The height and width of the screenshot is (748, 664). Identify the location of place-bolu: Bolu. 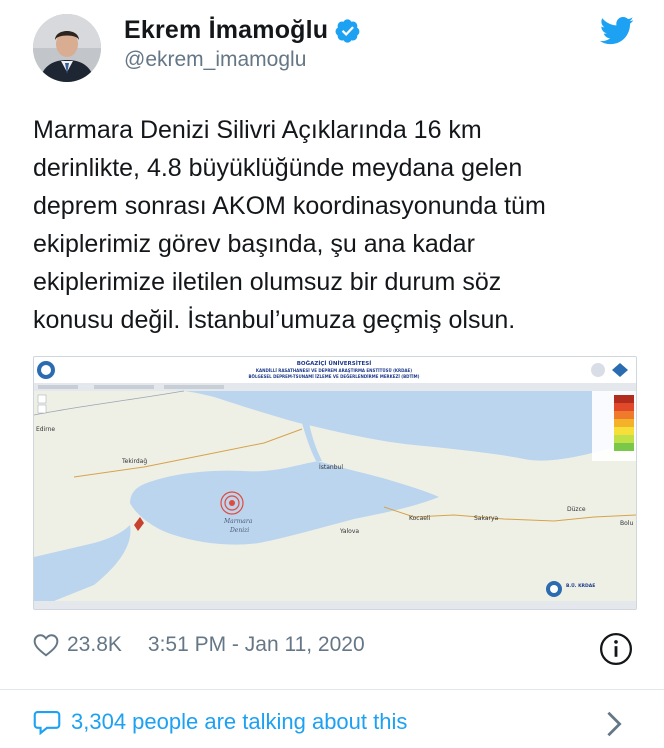
(626, 523).